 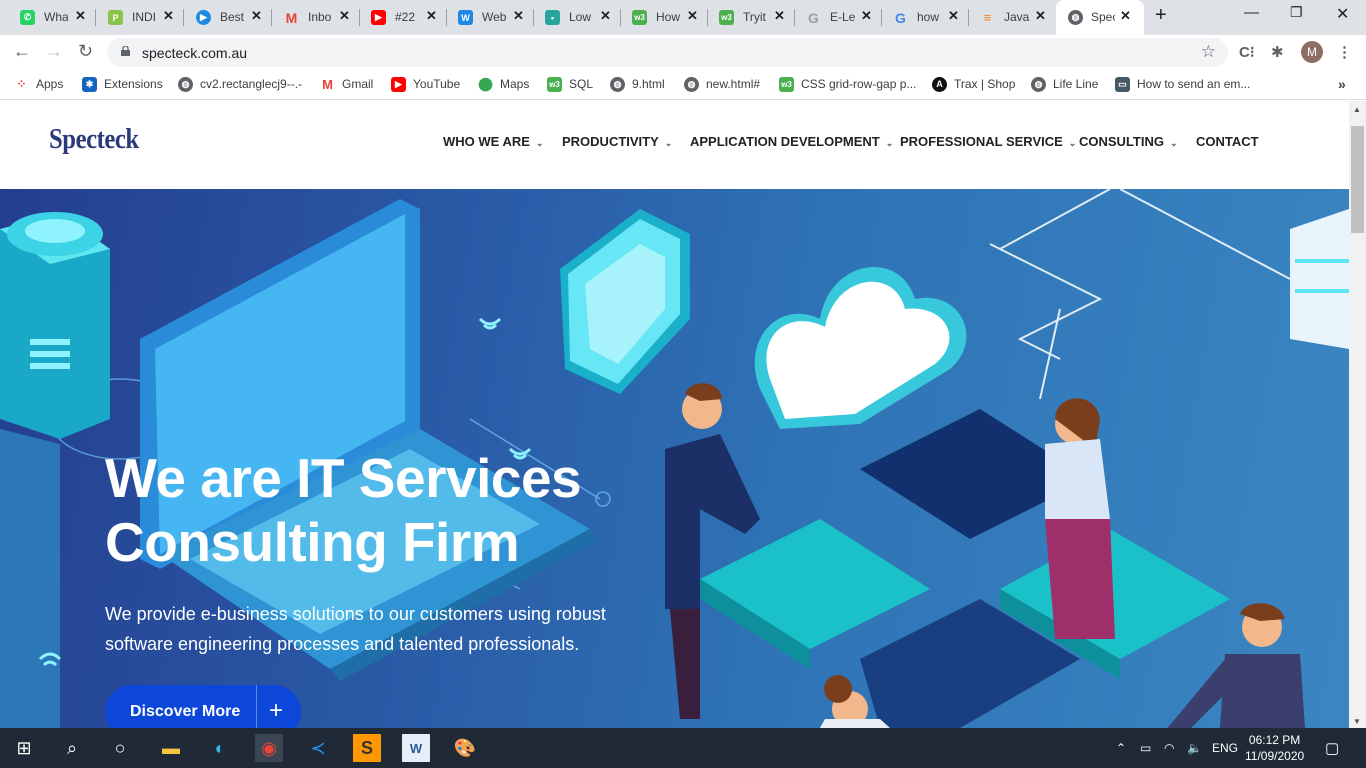 What do you see at coordinates (722, 84) in the screenshot?
I see `bookmark-newhtml: ◍ new.html#` at bounding box center [722, 84].